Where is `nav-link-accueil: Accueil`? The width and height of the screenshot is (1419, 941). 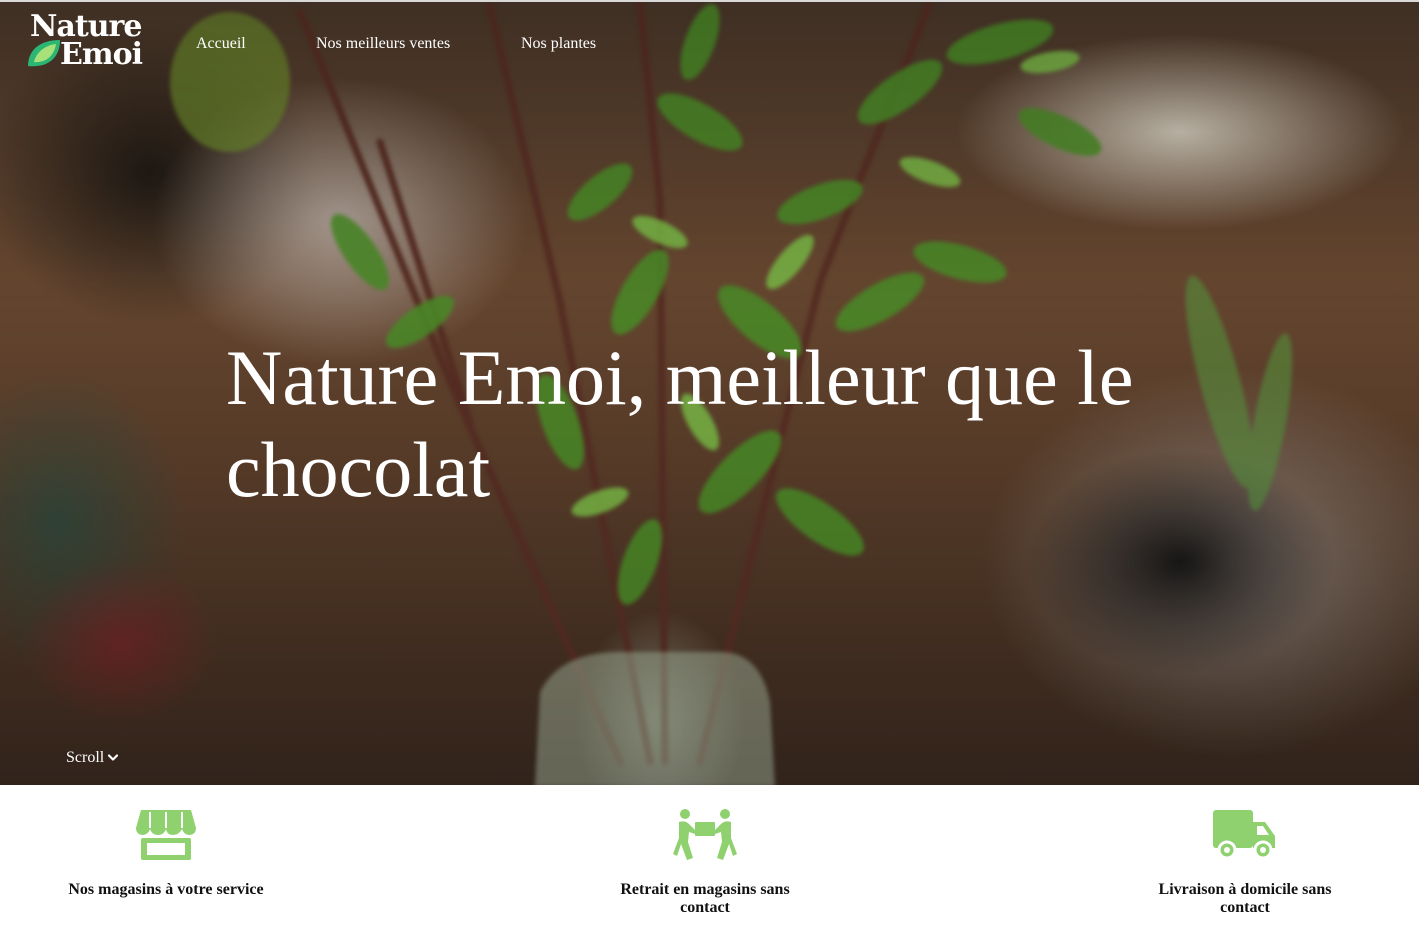 nav-link-accueil: Accueil is located at coordinates (221, 44).